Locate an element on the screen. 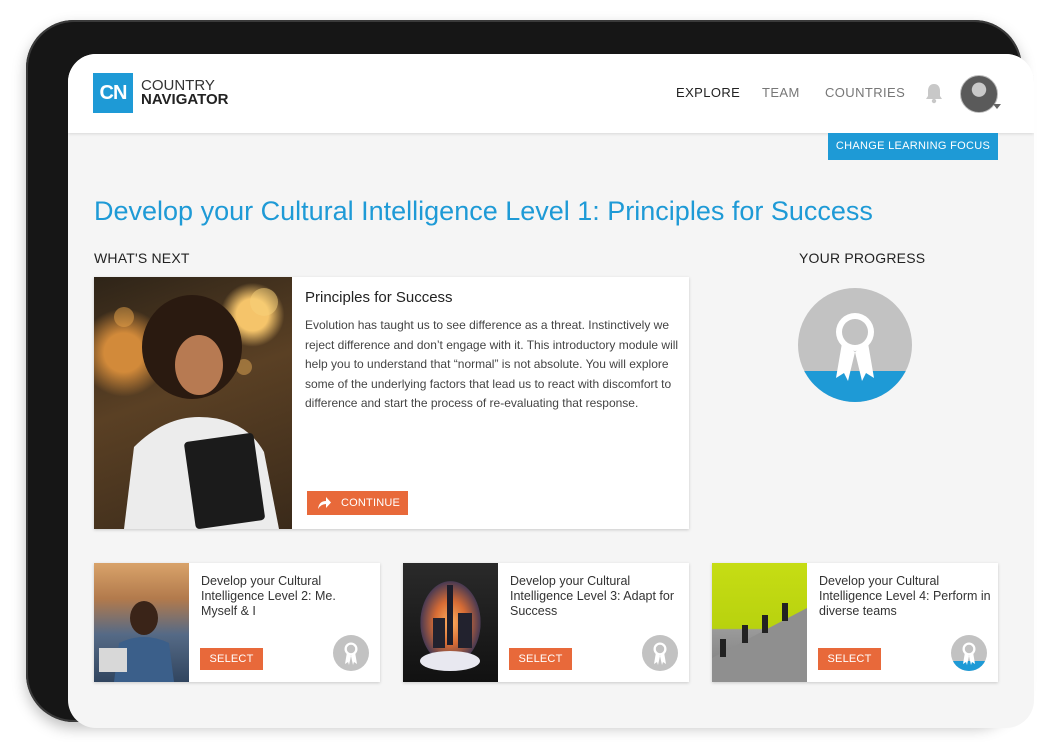 This screenshot has height=742, width=1051. progress-badge-icon is located at coordinates (855, 345).